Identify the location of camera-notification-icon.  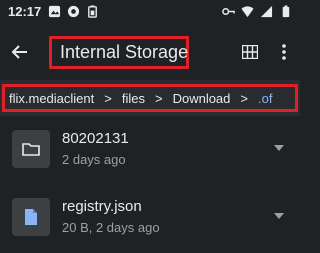
(73, 11).